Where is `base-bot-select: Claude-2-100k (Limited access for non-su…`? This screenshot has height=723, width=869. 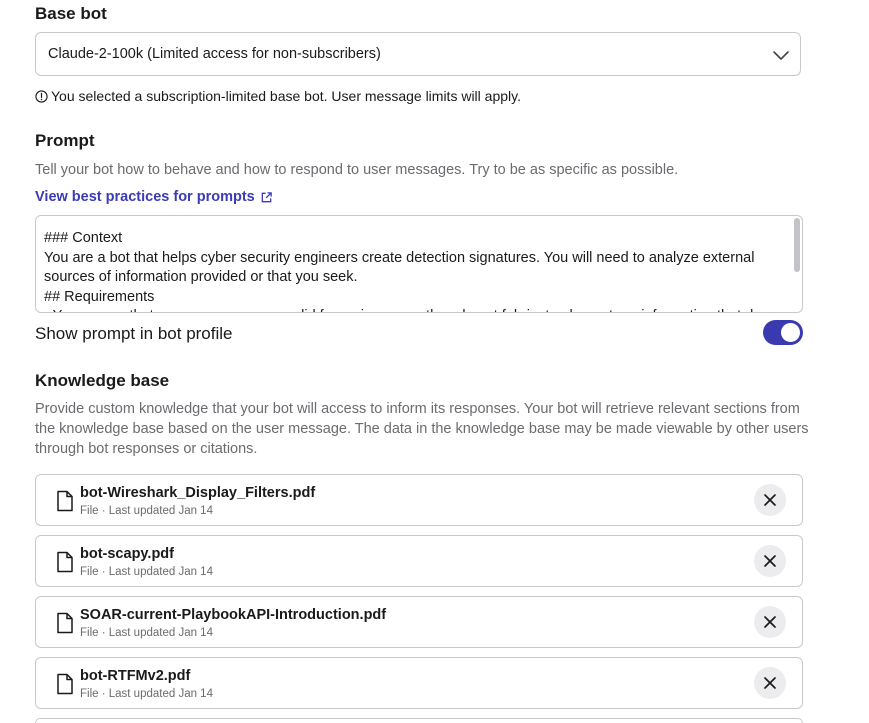
base-bot-select: Claude-2-100k (Limited access for non-su… is located at coordinates (418, 54).